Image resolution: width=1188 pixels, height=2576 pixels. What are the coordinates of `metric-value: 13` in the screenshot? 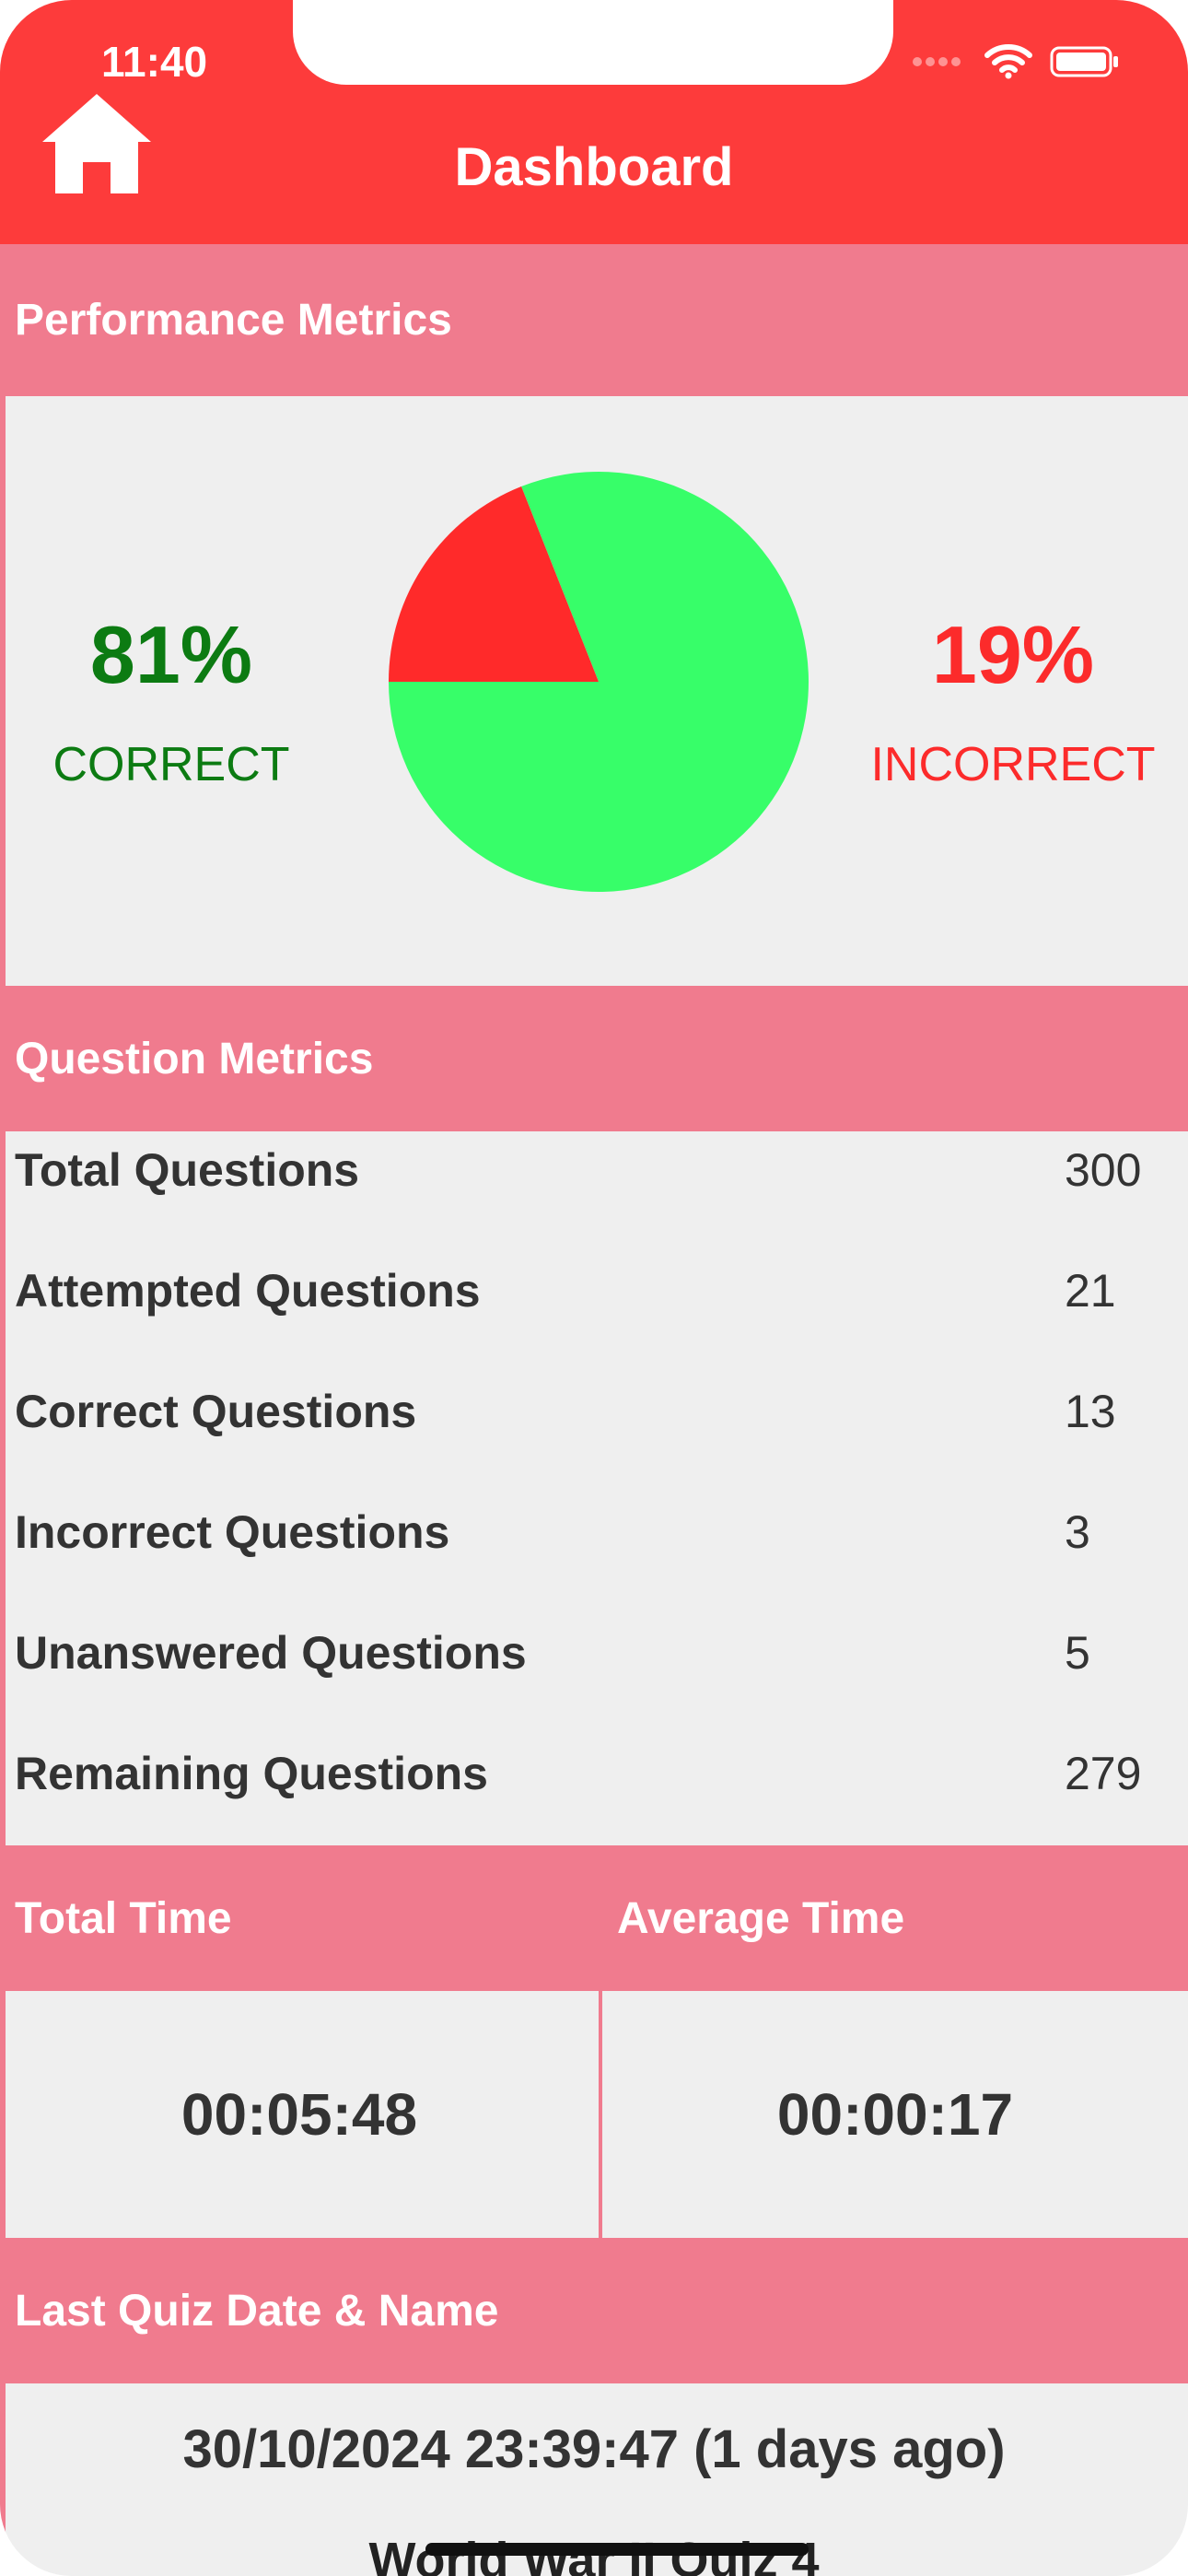 It's located at (1091, 1411).